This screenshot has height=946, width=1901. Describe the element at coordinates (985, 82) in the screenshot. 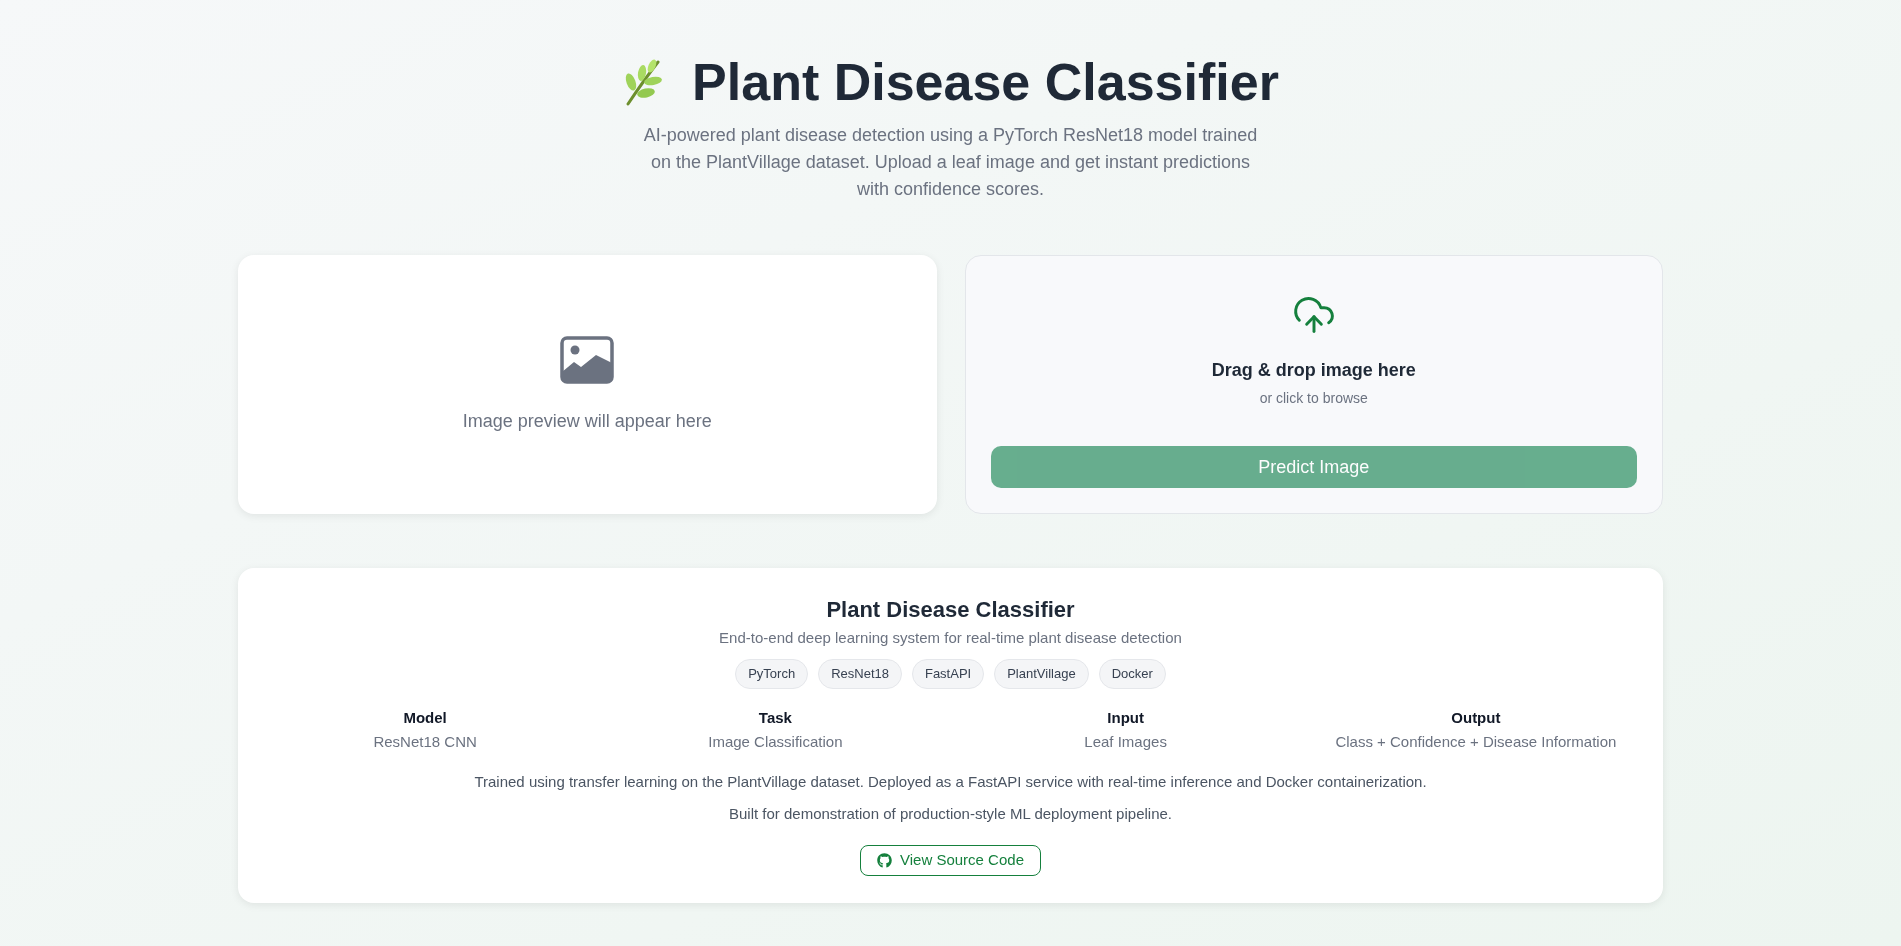

I see `page-title: Plant Disease Classifier` at that location.